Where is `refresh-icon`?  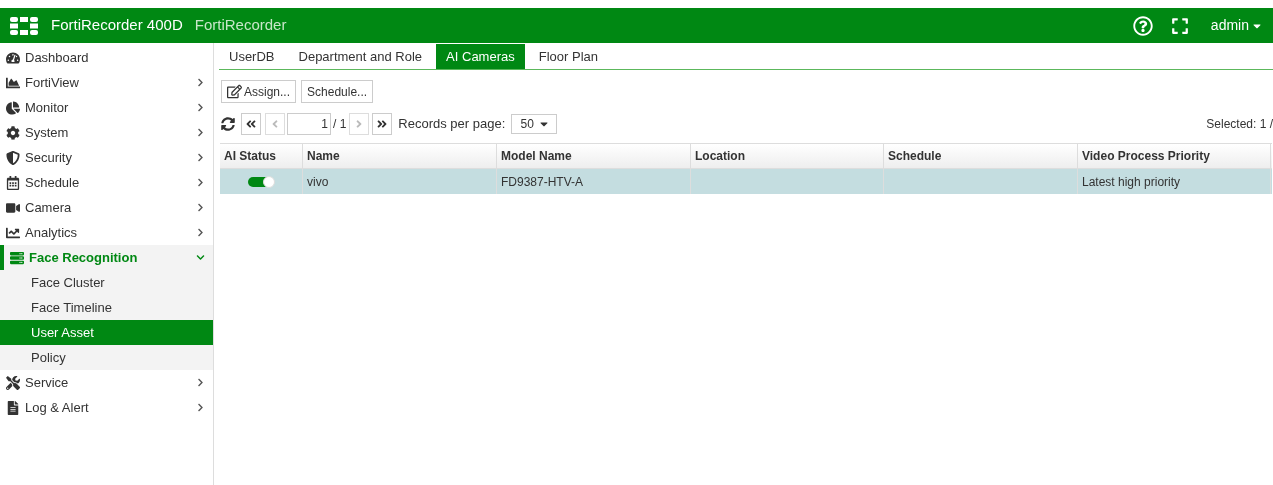 refresh-icon is located at coordinates (228, 124).